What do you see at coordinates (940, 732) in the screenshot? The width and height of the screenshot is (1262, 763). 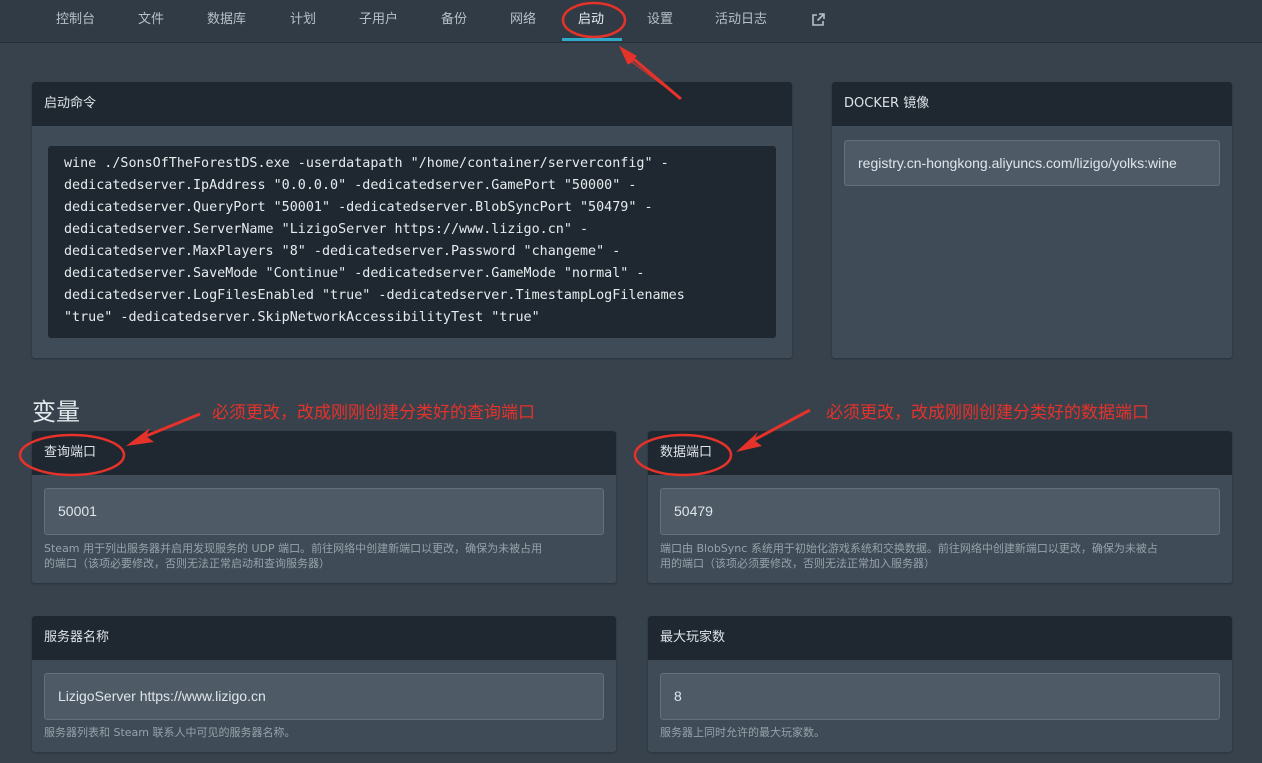 I see `max-players-description: 服务器上同时允许的最大玩家数。` at bounding box center [940, 732].